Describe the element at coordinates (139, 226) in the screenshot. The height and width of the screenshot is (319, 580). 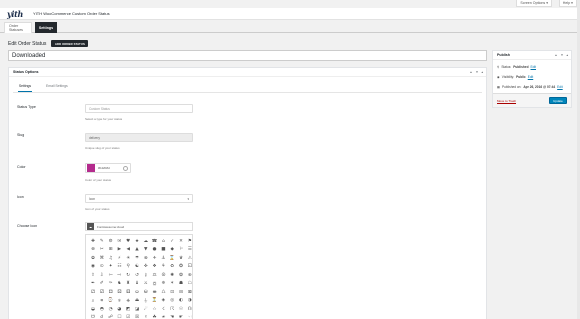
I see `chosen-icon-field: ☁ FontAwesome:cloud` at that location.